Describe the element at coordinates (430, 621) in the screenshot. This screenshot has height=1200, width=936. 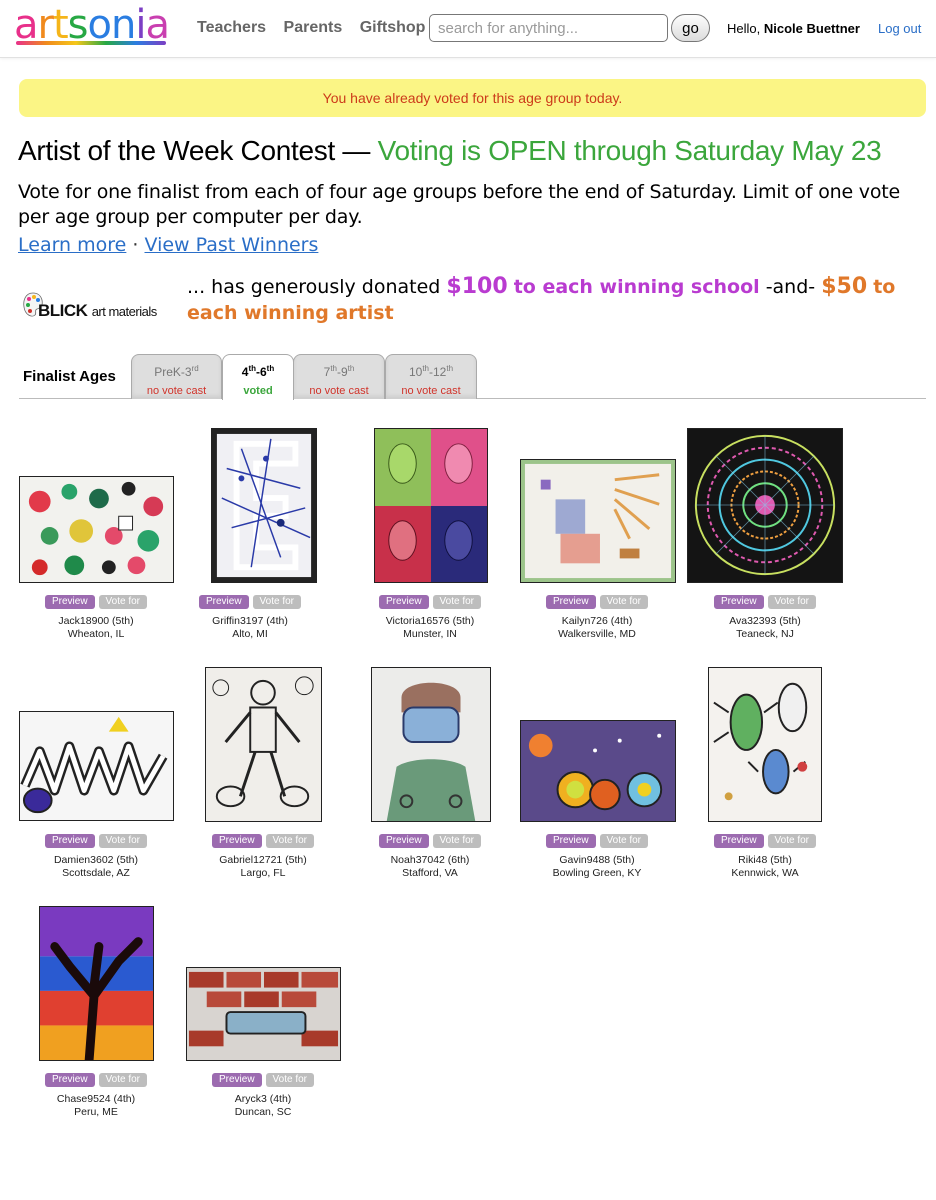
I see `finalist-name: Victoria16576 (5th)` at that location.